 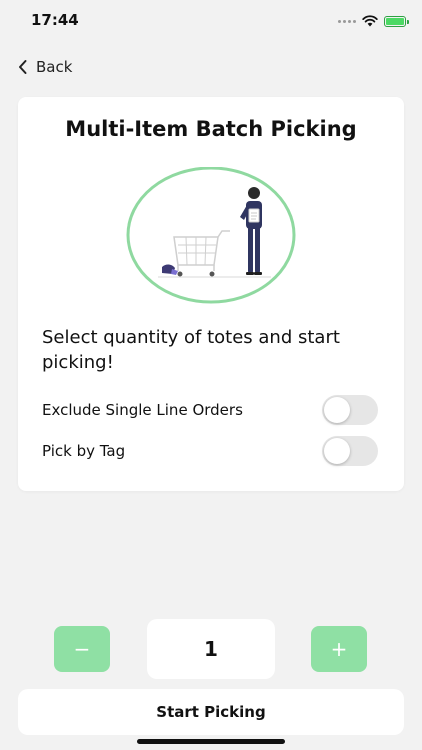 I want to click on toggle-row-exclude-single-line: Exclude Single Line Orders, so click(x=210, y=410).